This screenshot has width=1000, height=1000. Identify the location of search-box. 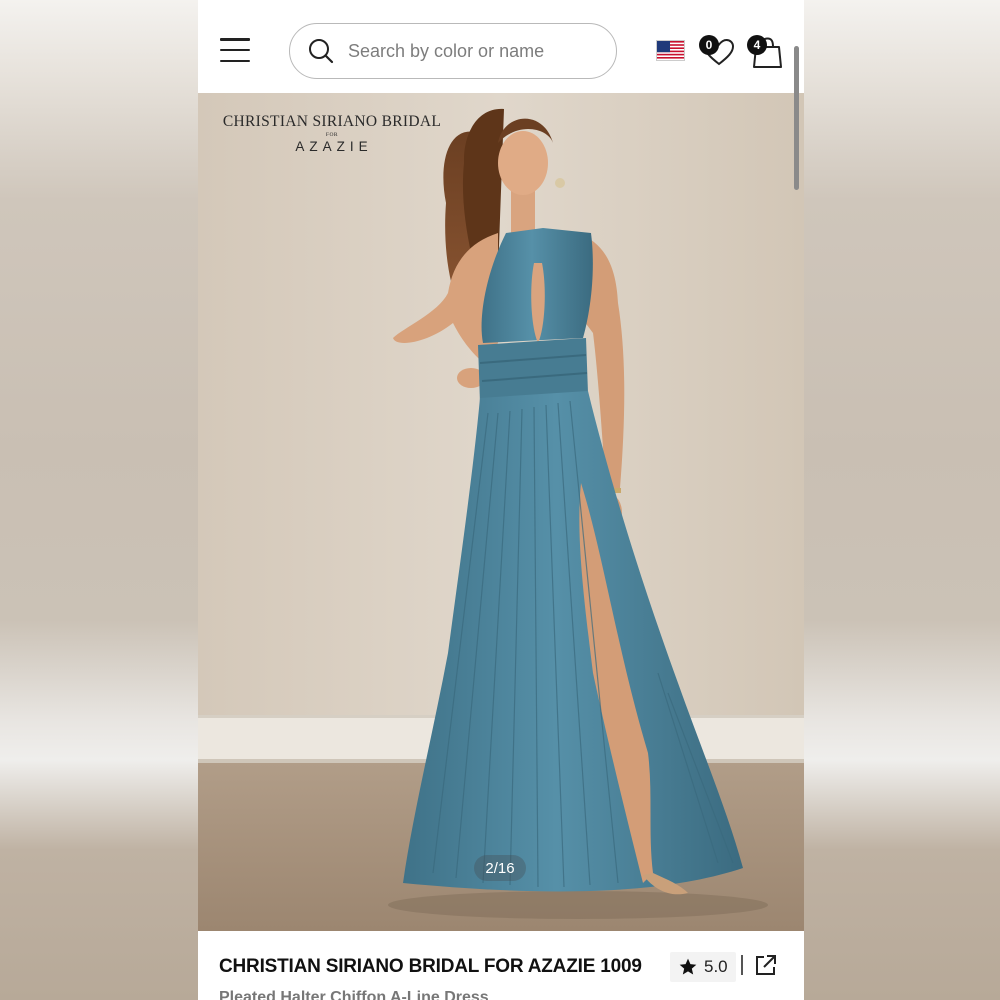
(453, 51).